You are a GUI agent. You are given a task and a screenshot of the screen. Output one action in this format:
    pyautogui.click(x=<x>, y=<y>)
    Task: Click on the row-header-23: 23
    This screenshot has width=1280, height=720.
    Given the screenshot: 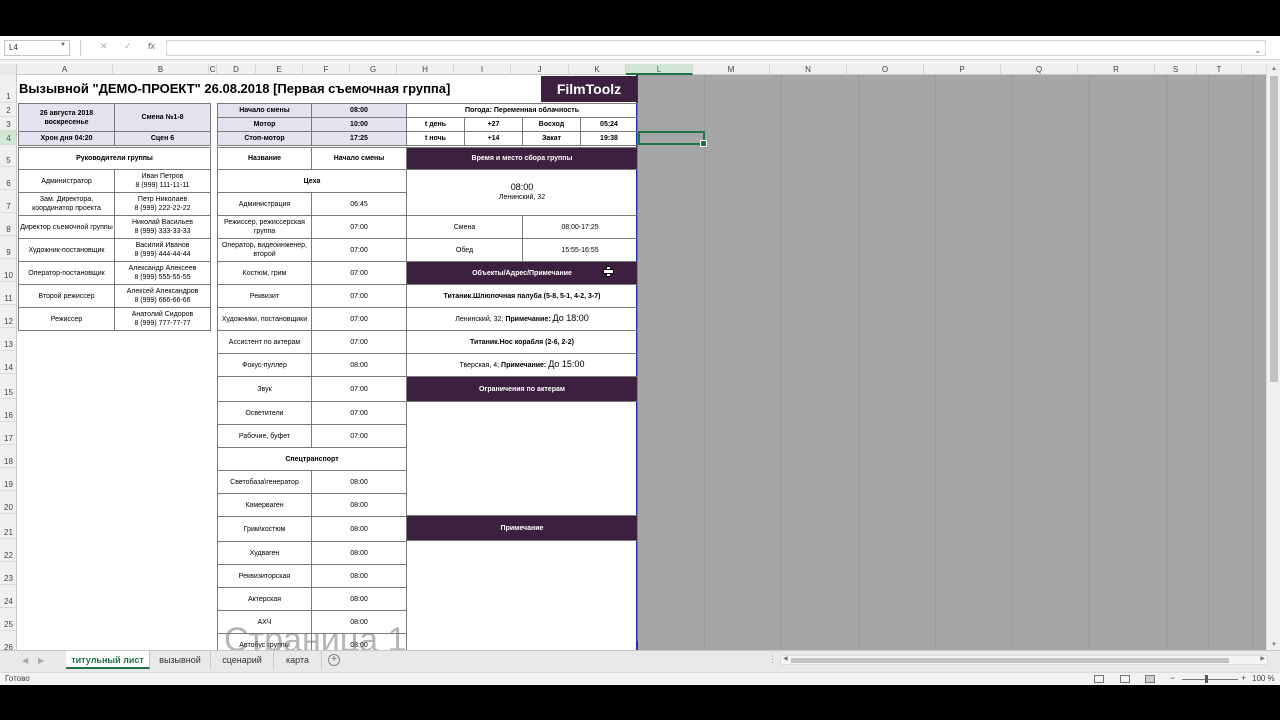 What is the action you would take?
    pyautogui.click(x=8, y=573)
    